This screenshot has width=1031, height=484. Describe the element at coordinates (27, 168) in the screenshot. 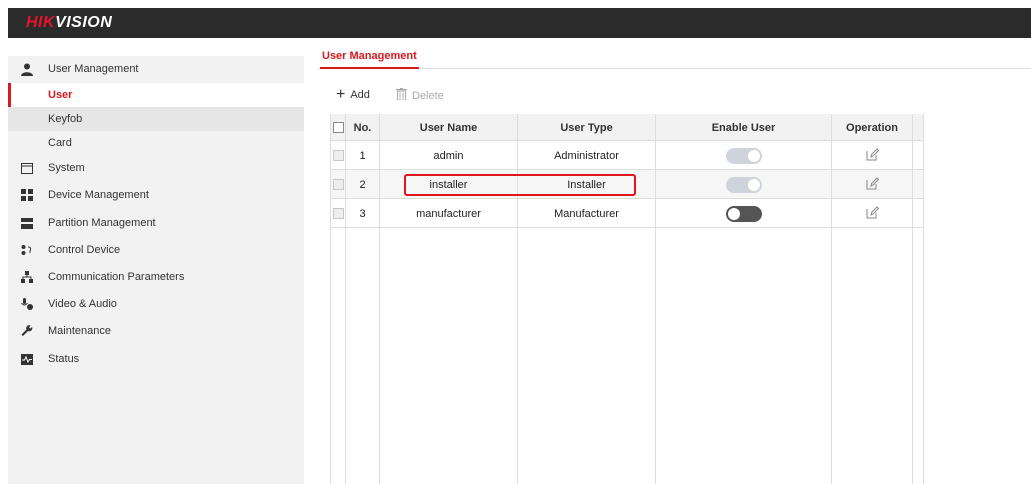

I see `system-icon` at that location.